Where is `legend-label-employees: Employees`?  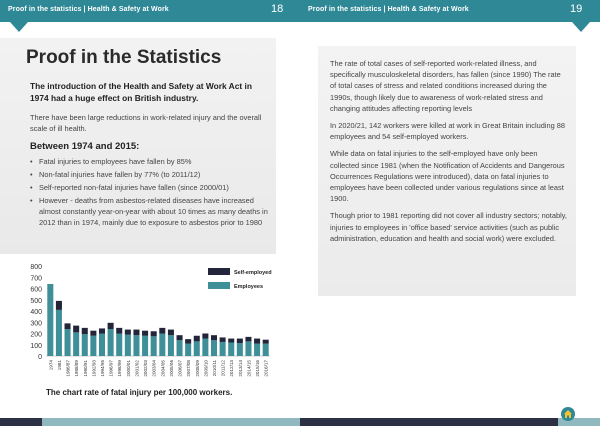 legend-label-employees: Employees is located at coordinates (248, 287).